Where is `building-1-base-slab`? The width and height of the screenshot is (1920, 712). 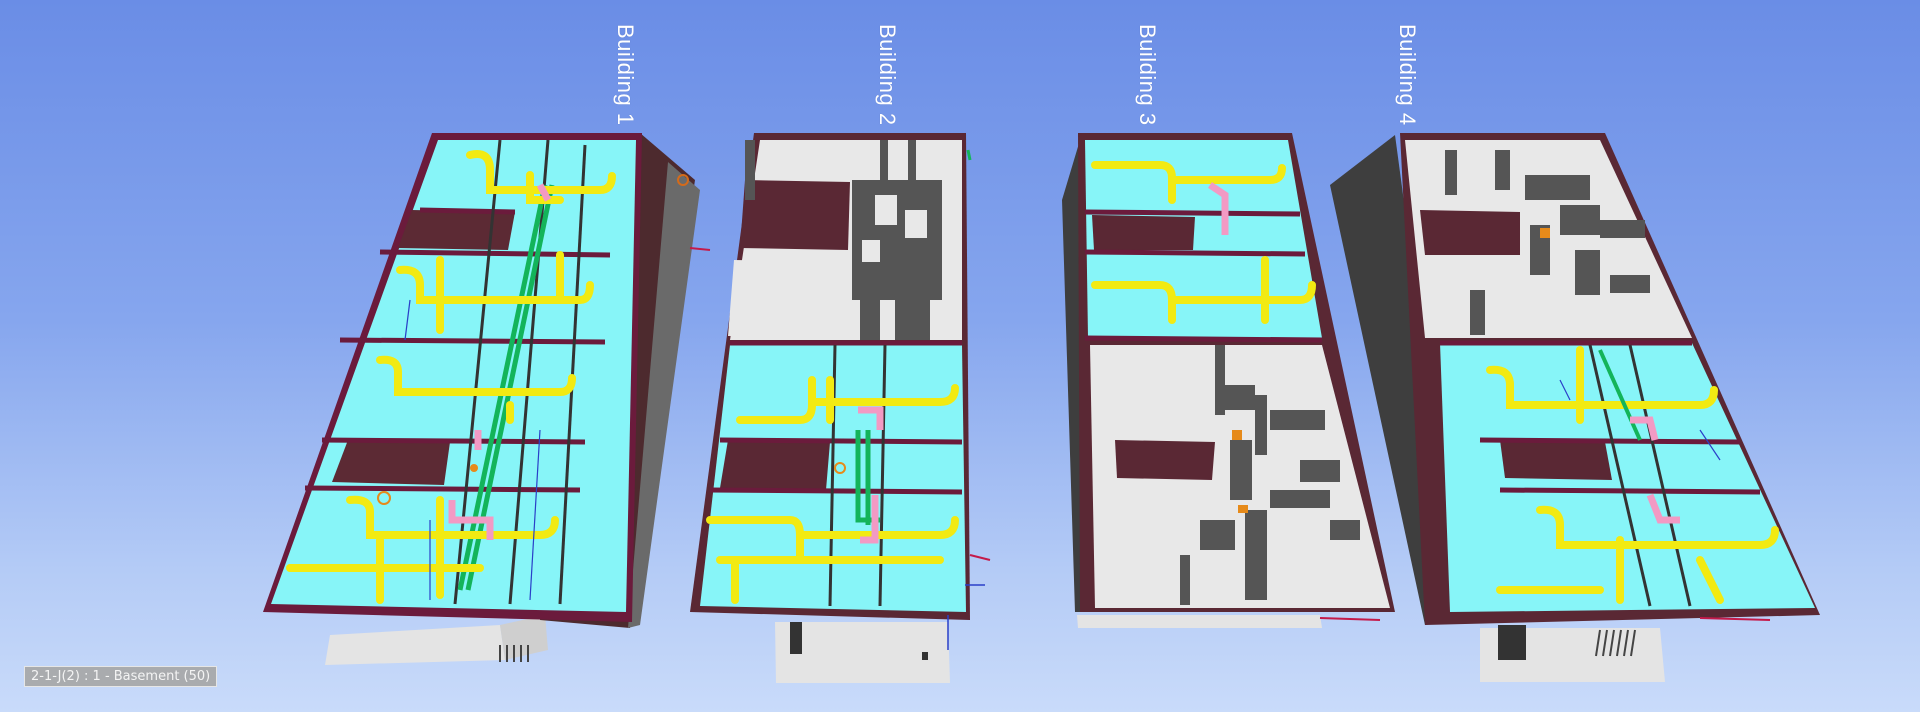
building-1-base-slab is located at coordinates (415, 645).